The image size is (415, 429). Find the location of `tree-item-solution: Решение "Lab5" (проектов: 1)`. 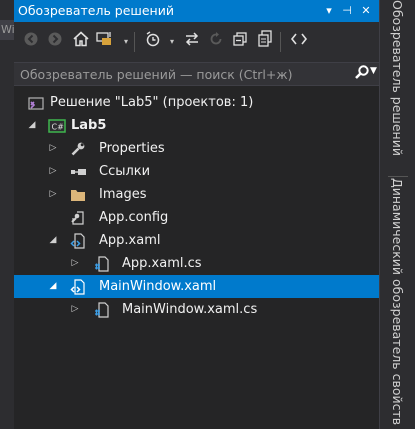

tree-item-solution: Решение "Lab5" (проектов: 1) is located at coordinates (196, 102).